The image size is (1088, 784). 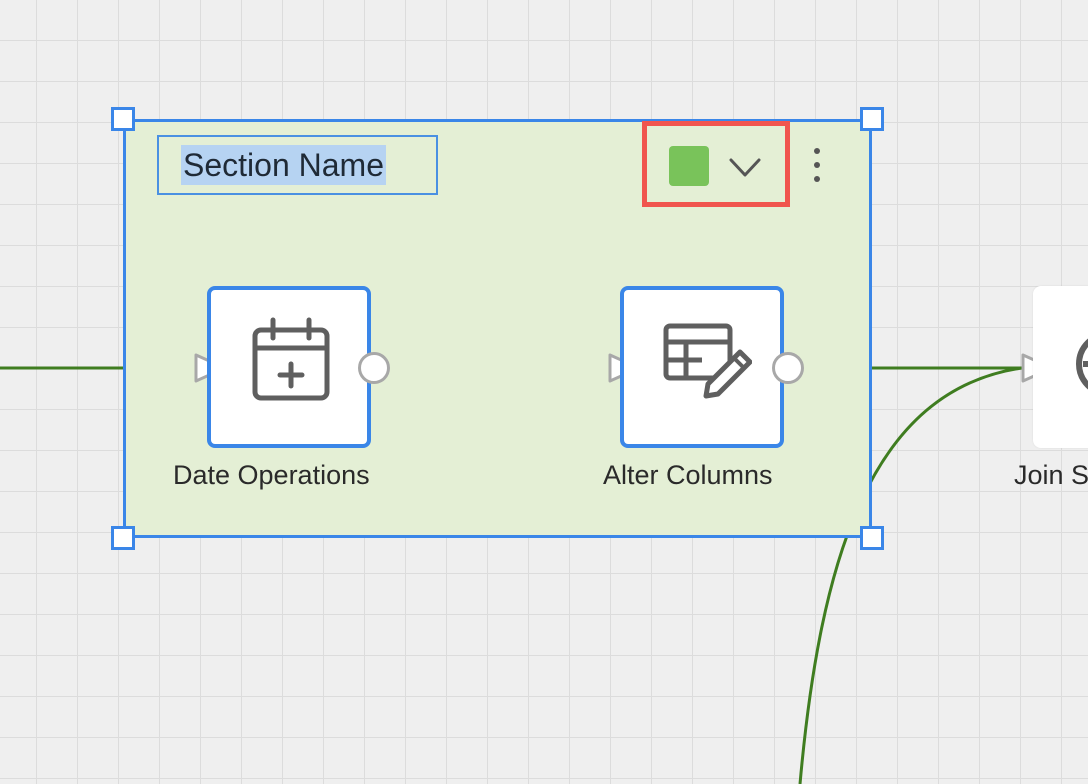 What do you see at coordinates (872, 119) in the screenshot?
I see `resize-handle-top-right` at bounding box center [872, 119].